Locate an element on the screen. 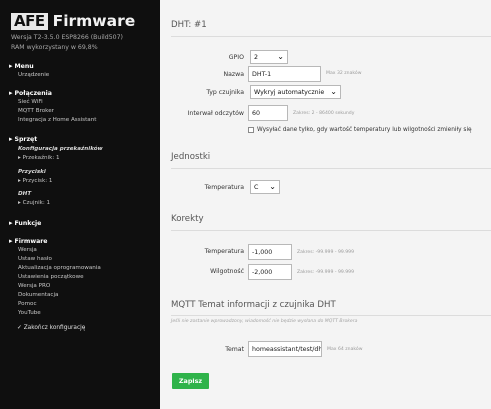 Image resolution: width=491 pixels, height=409 pixels. sidebar-item-youtube: YouTube is located at coordinates (29, 313).